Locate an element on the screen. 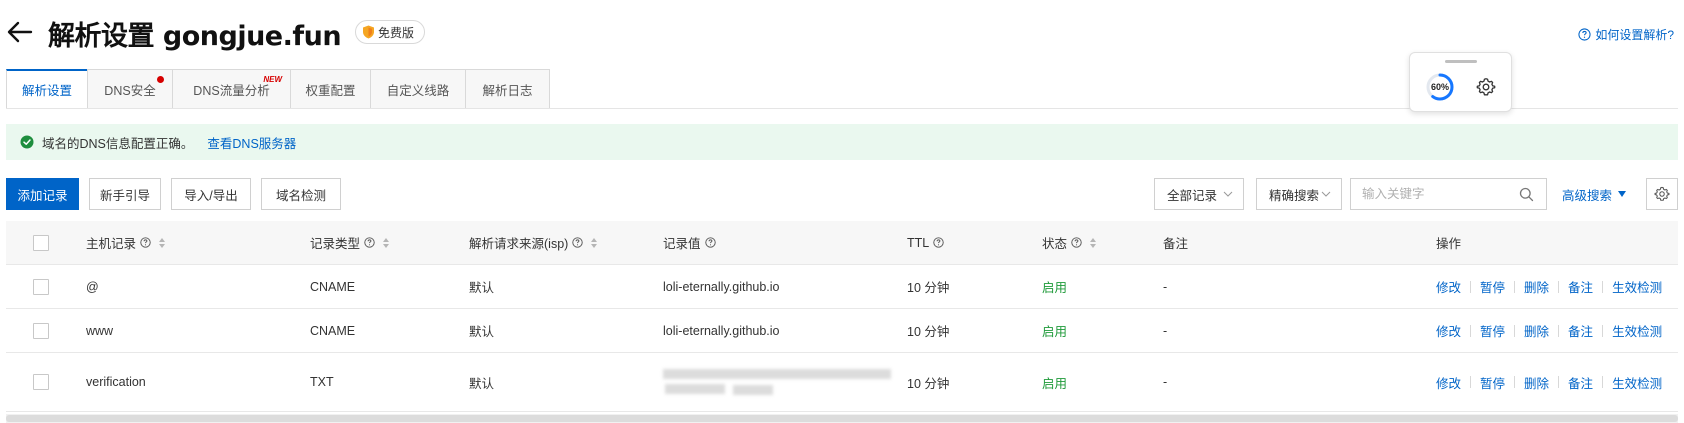 This screenshot has height=423, width=1684. floating-widget: 60% is located at coordinates (1460, 82).